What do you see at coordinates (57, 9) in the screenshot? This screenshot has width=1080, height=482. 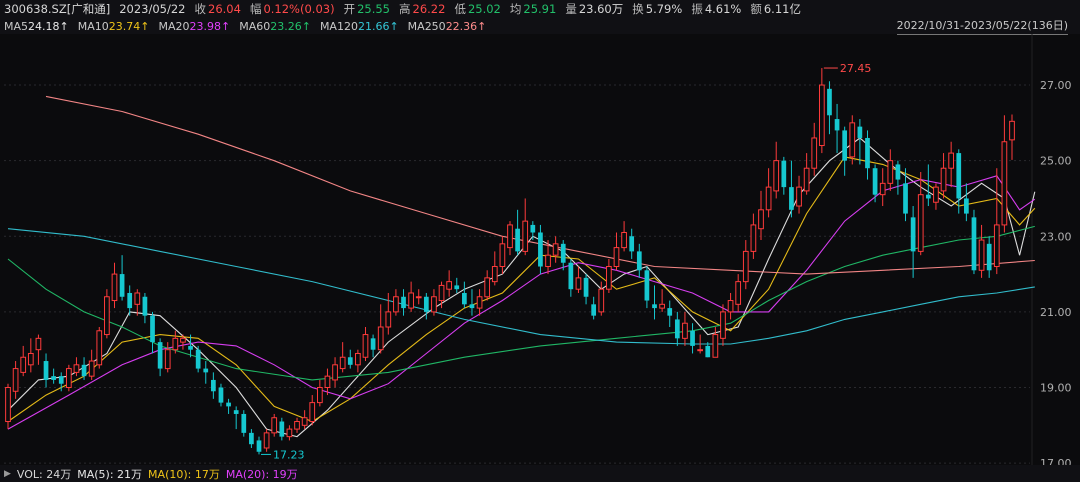 I see `stock-code: 300638.SZ[广和通]` at bounding box center [57, 9].